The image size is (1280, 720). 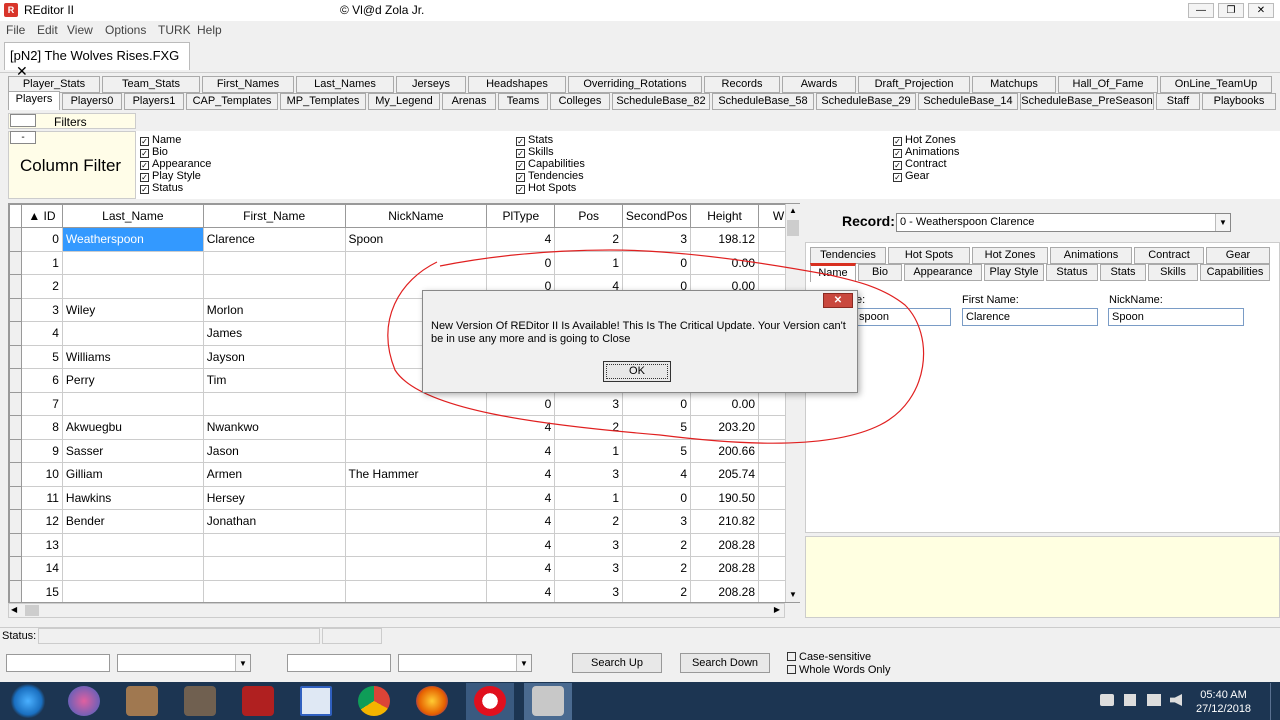 I want to click on tab-contract: Contract, so click(x=1169, y=255).